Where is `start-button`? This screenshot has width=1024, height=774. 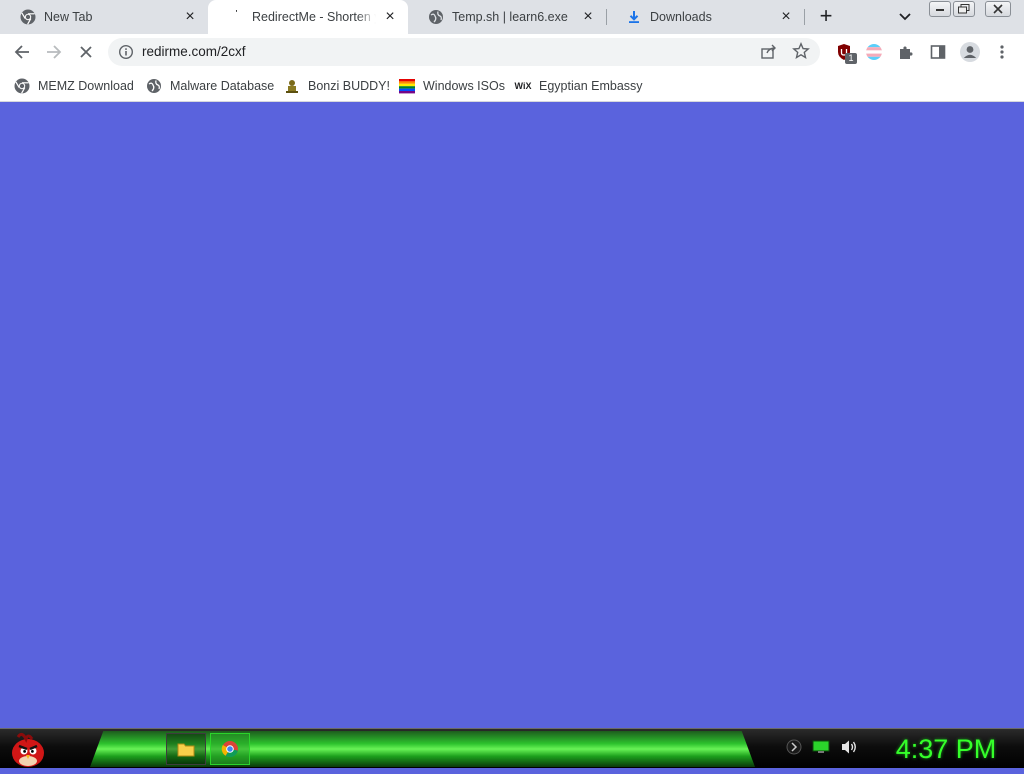
start-button is located at coordinates (27, 749).